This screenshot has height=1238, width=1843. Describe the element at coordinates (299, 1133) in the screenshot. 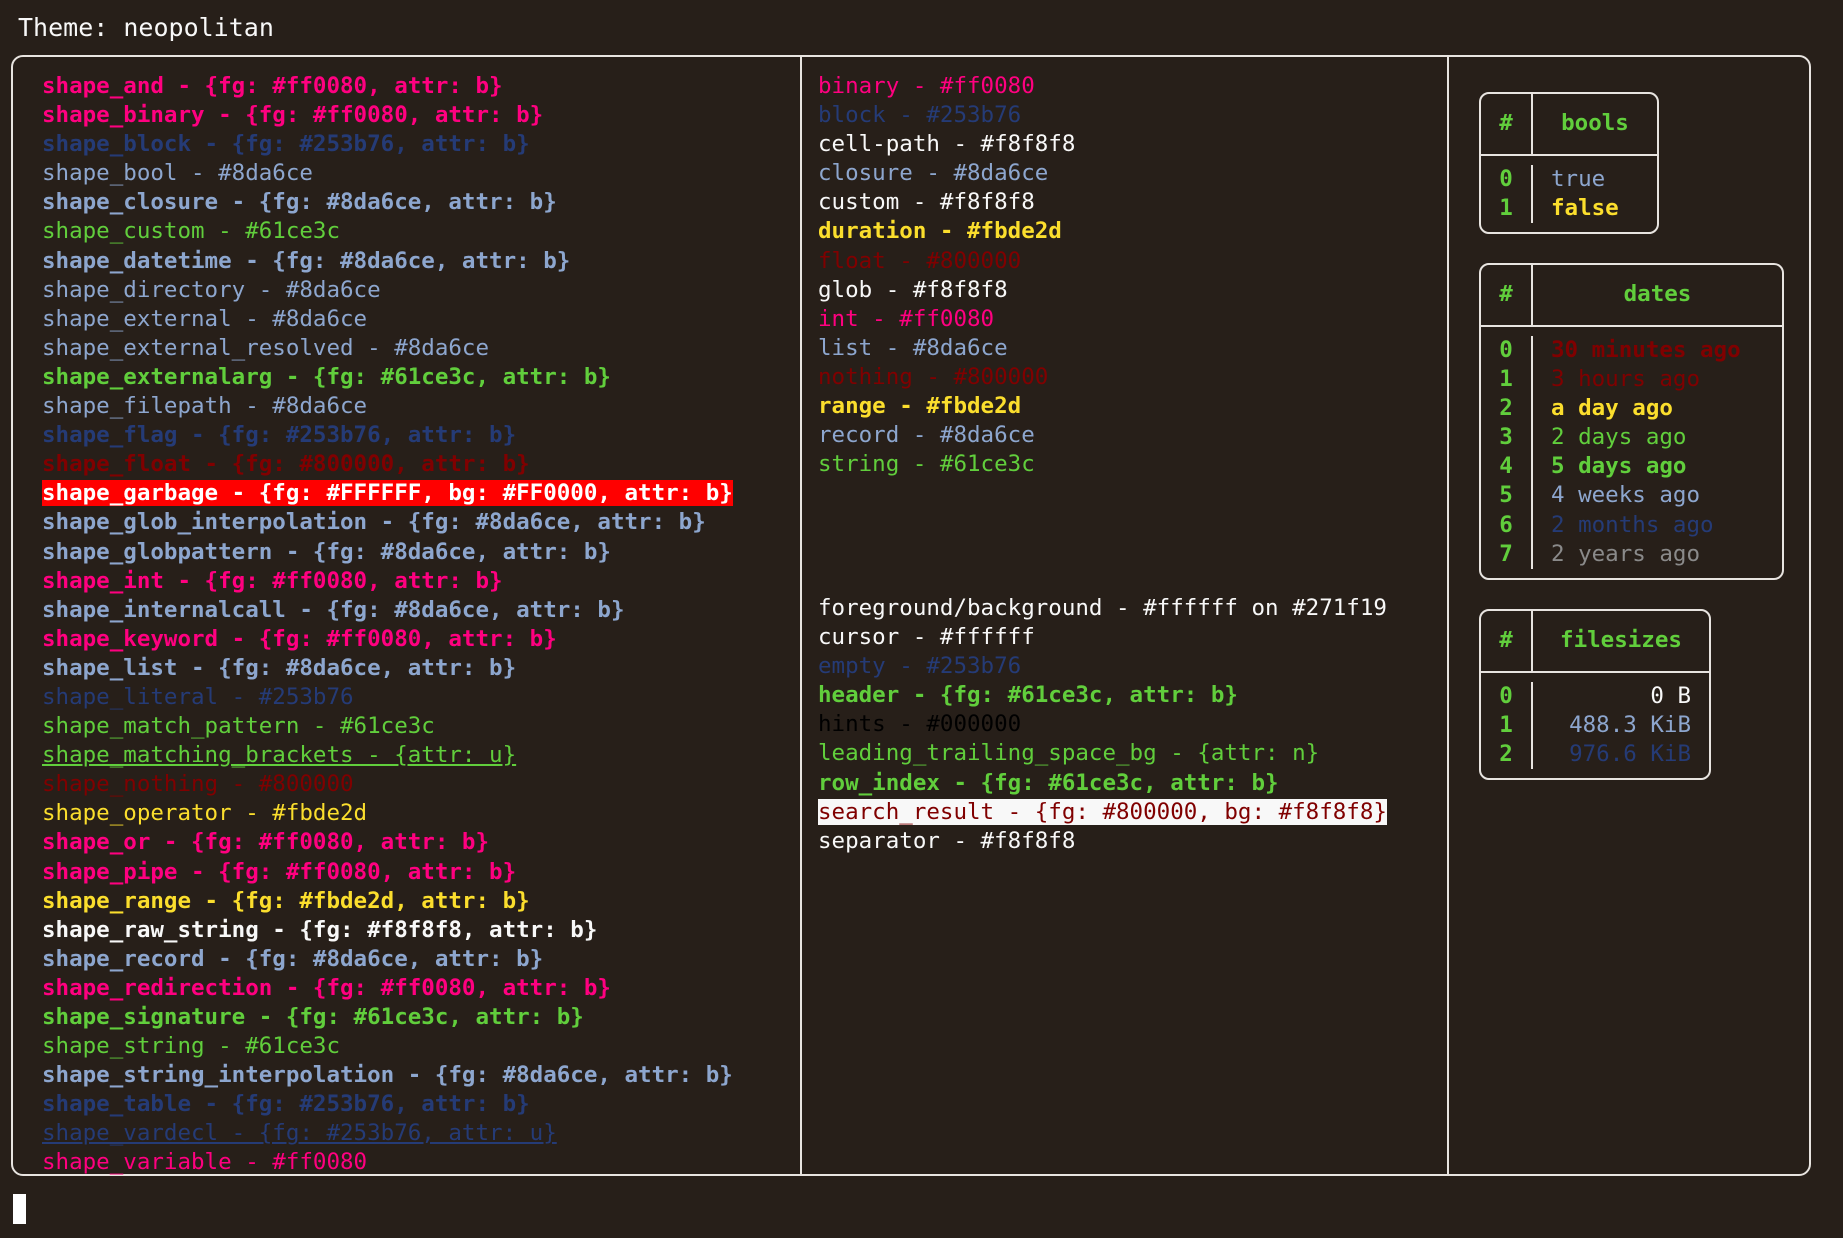

I see `shape-entry-text: shape_vardecl - {fg: #253b76, attr: u}` at that location.